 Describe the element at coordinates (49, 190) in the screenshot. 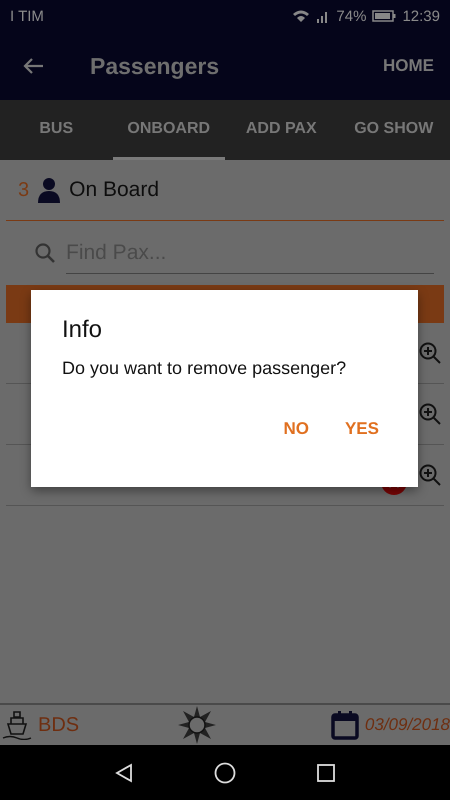

I see `person-icon` at that location.